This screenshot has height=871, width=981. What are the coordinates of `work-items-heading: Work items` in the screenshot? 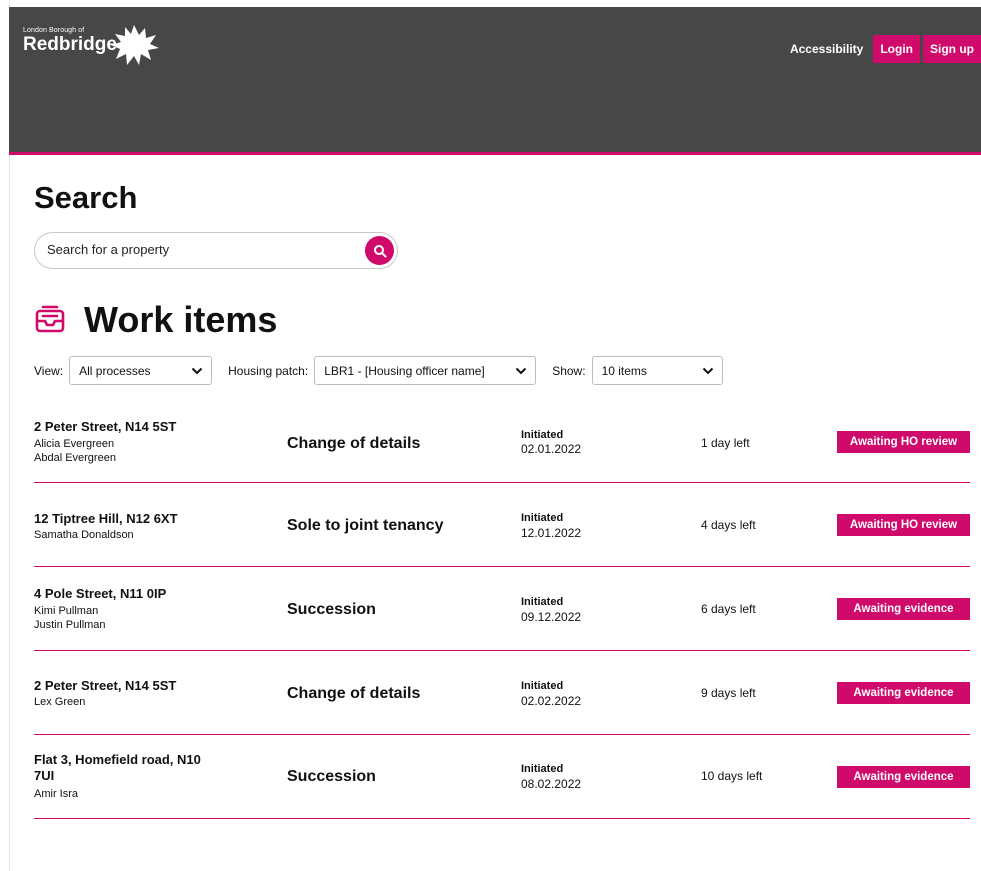 It's located at (155, 320).